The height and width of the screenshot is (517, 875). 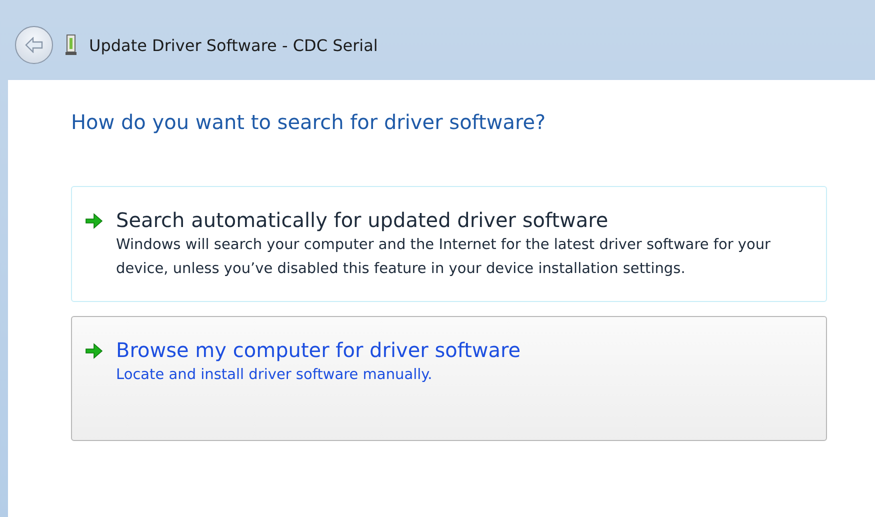 What do you see at coordinates (309, 122) in the screenshot?
I see `page-heading: How do you want to search for driver software?` at bounding box center [309, 122].